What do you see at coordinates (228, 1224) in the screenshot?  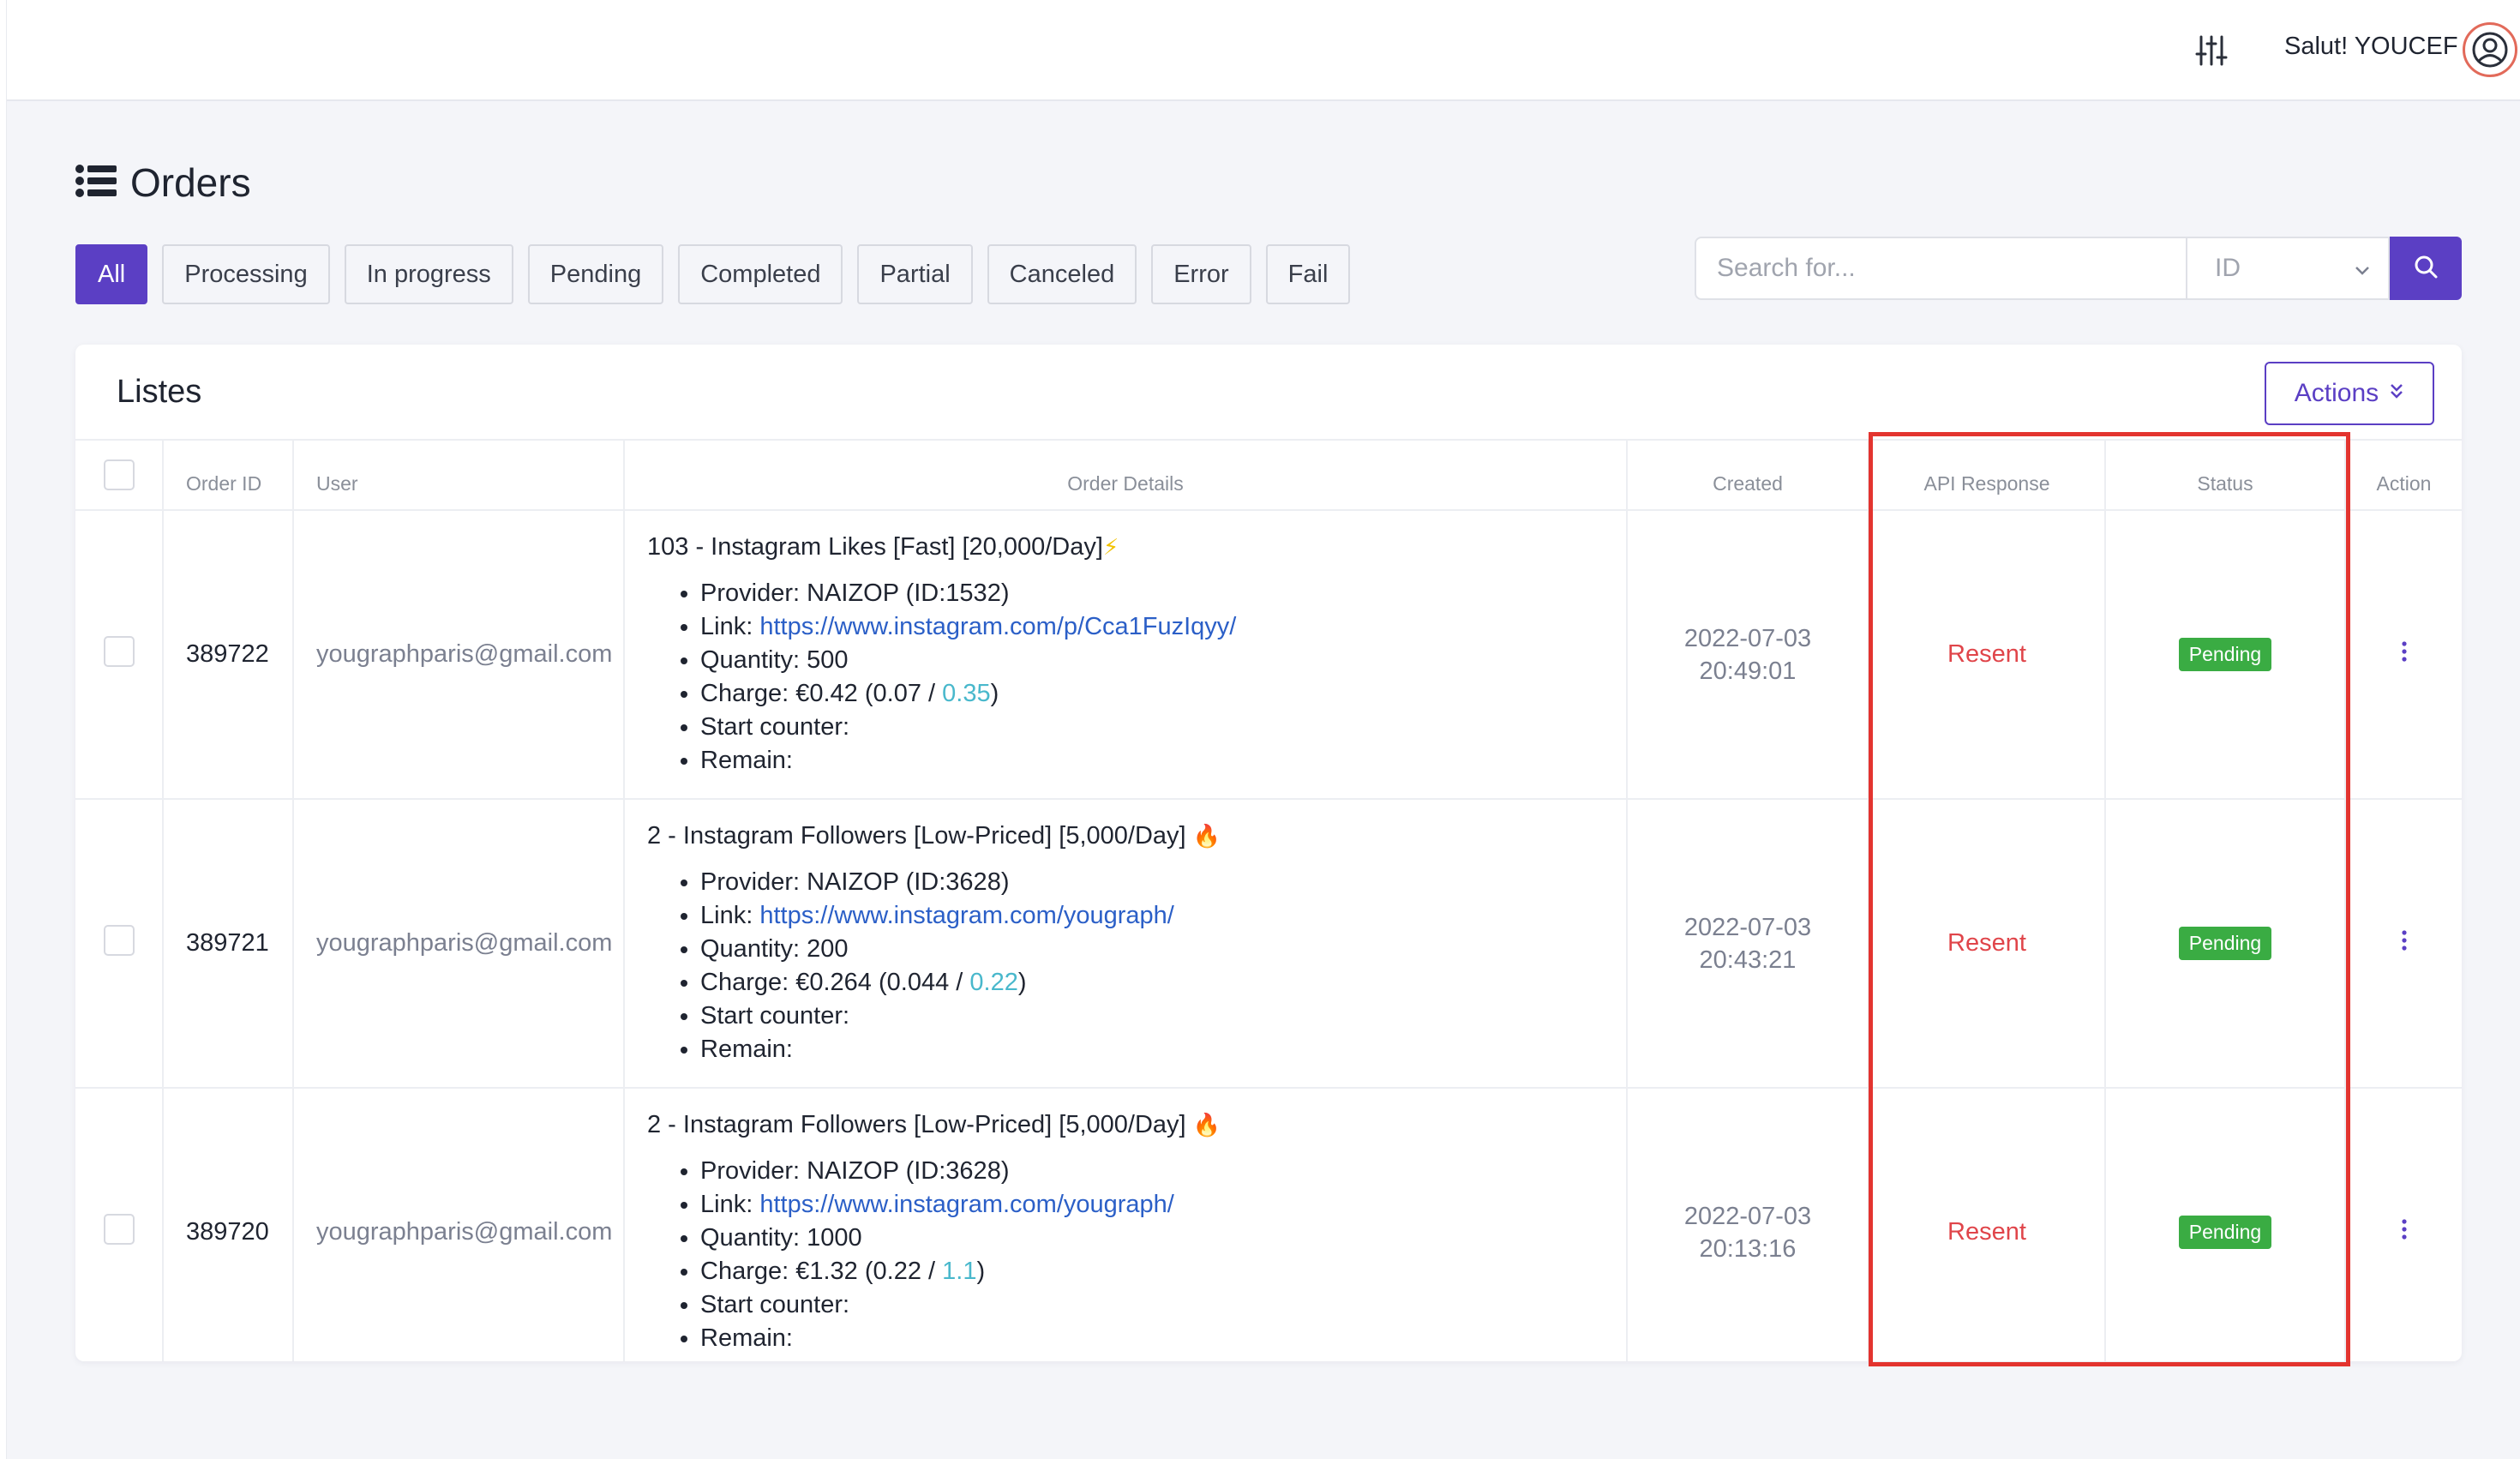 I see `order-id: 389720` at bounding box center [228, 1224].